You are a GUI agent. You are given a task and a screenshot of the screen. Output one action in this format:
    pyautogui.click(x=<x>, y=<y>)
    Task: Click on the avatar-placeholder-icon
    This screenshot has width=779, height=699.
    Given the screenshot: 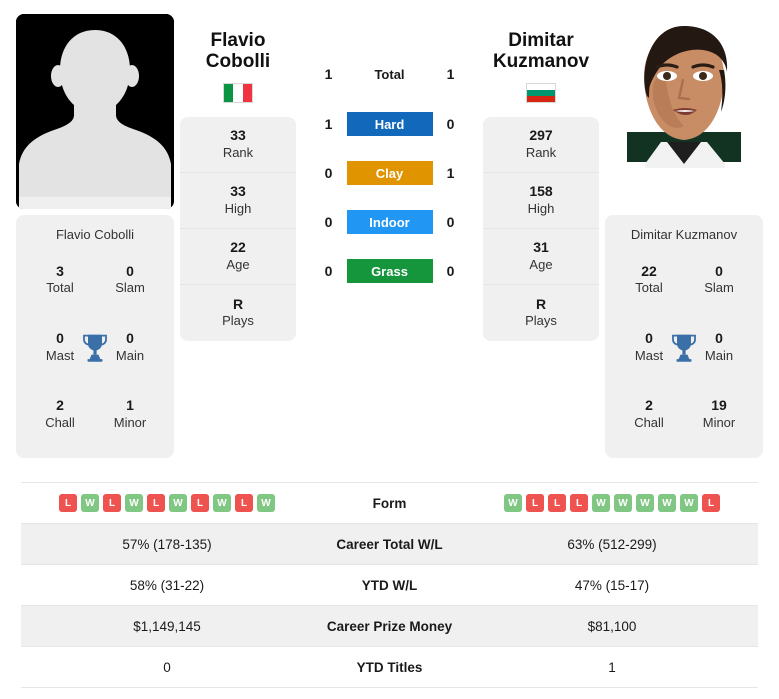 What is the action you would take?
    pyautogui.click(x=95, y=111)
    